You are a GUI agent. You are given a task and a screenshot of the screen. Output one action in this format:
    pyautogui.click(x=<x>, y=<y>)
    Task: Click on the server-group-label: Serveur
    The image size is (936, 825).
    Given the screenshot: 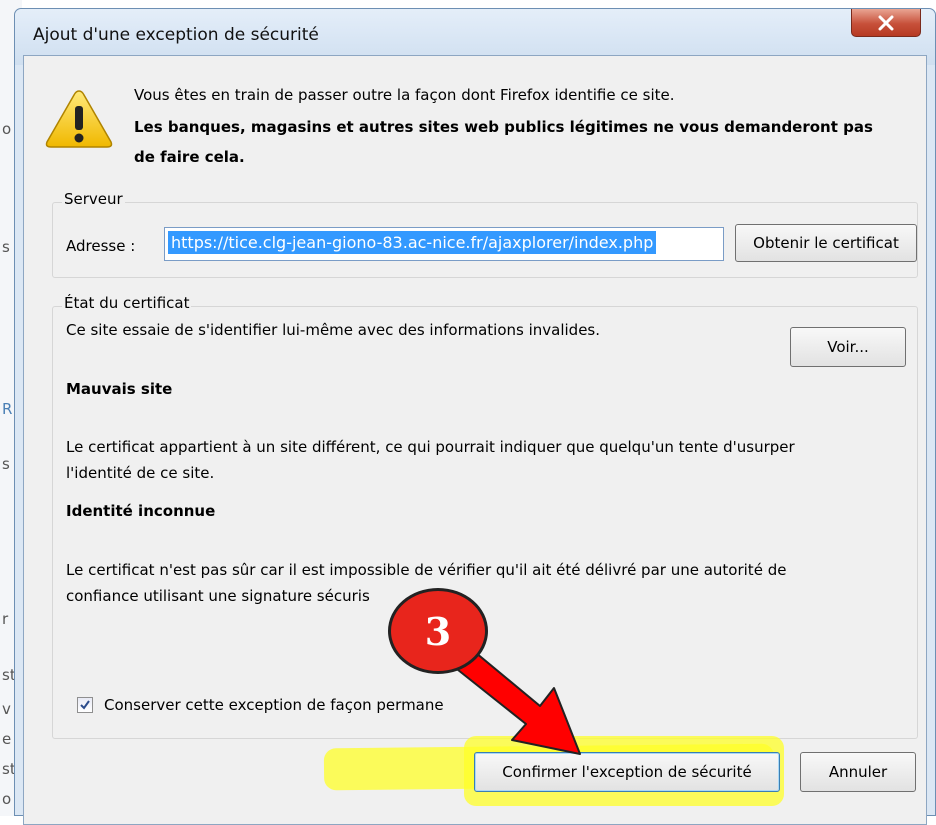 What is the action you would take?
    pyautogui.click(x=93, y=199)
    